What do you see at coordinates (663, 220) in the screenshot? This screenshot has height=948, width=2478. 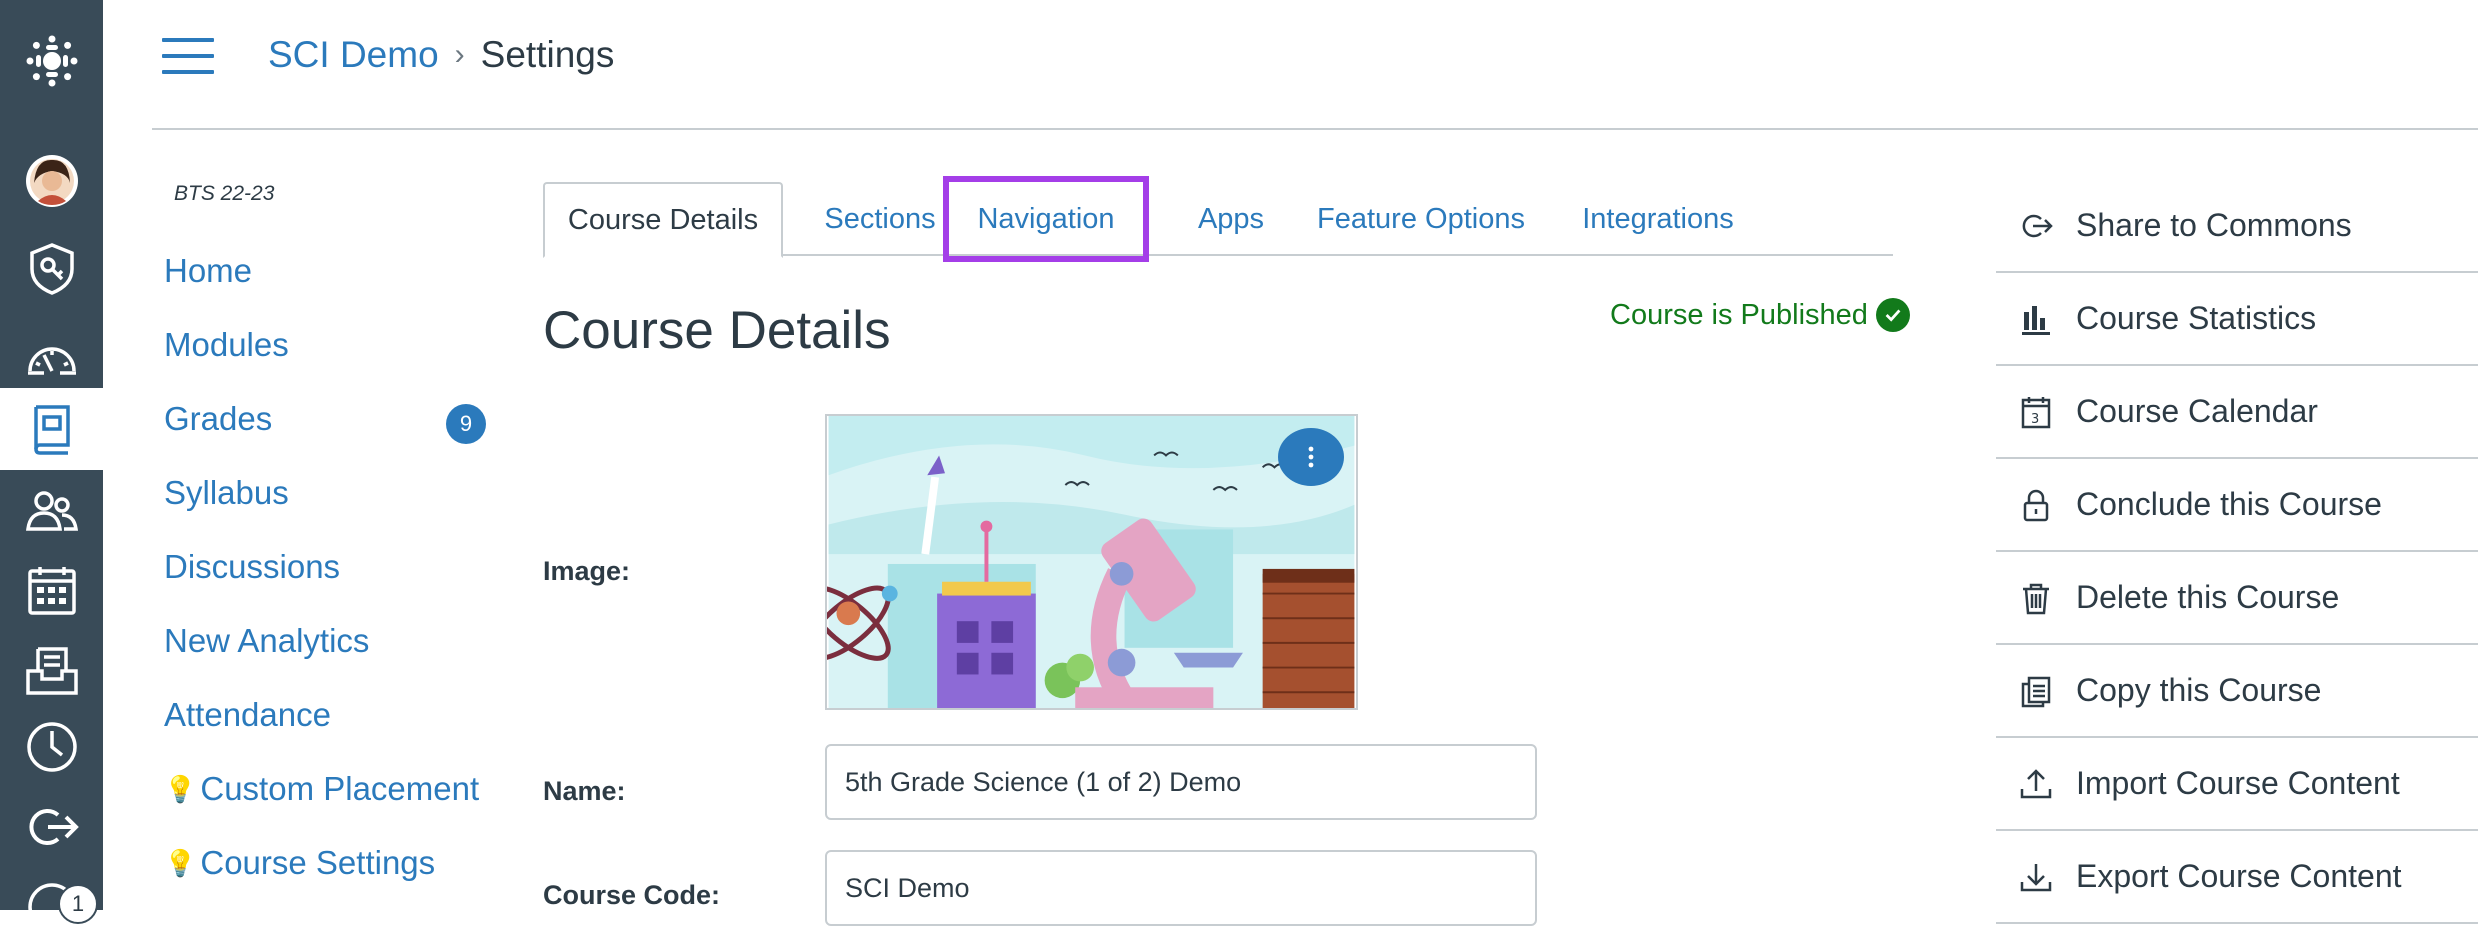 I see `tab-course-details: Course Details` at bounding box center [663, 220].